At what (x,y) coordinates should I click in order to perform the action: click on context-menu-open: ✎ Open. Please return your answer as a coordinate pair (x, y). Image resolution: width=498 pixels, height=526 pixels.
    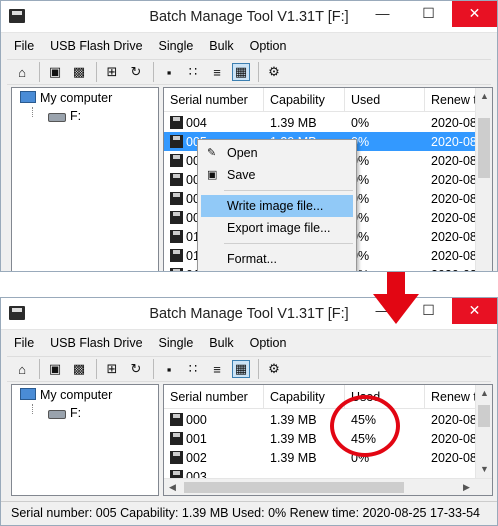
    Looking at the image, I should click on (277, 153).